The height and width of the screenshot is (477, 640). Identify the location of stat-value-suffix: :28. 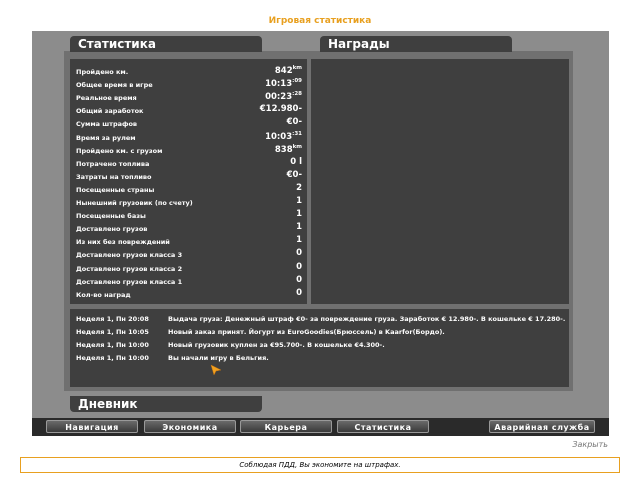
(297, 94).